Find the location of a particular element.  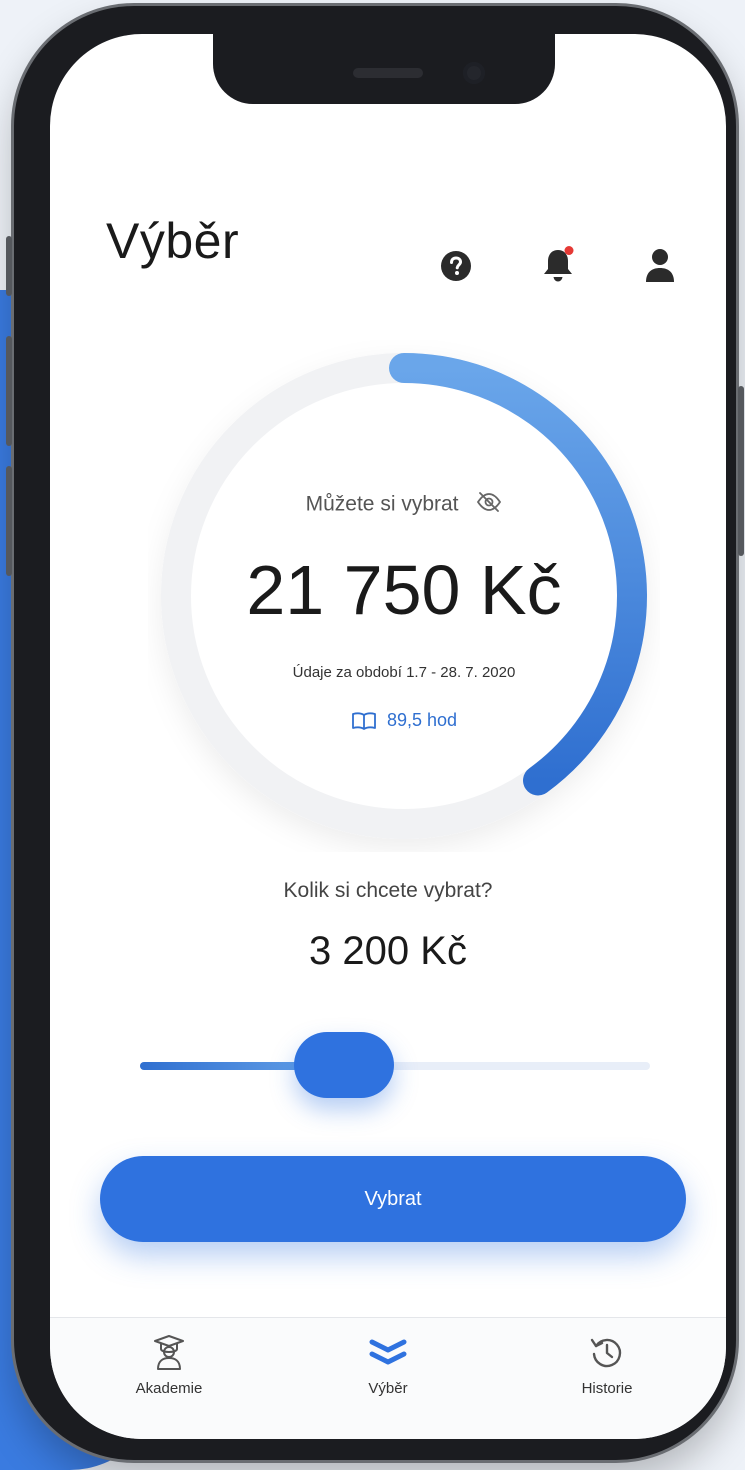

notification-dot is located at coordinates (569, 250).